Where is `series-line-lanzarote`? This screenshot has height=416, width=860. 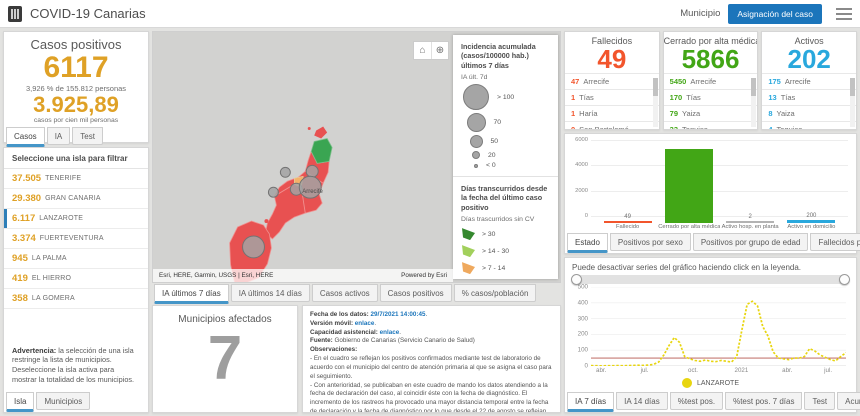 series-line-lanzarote is located at coordinates (718, 333).